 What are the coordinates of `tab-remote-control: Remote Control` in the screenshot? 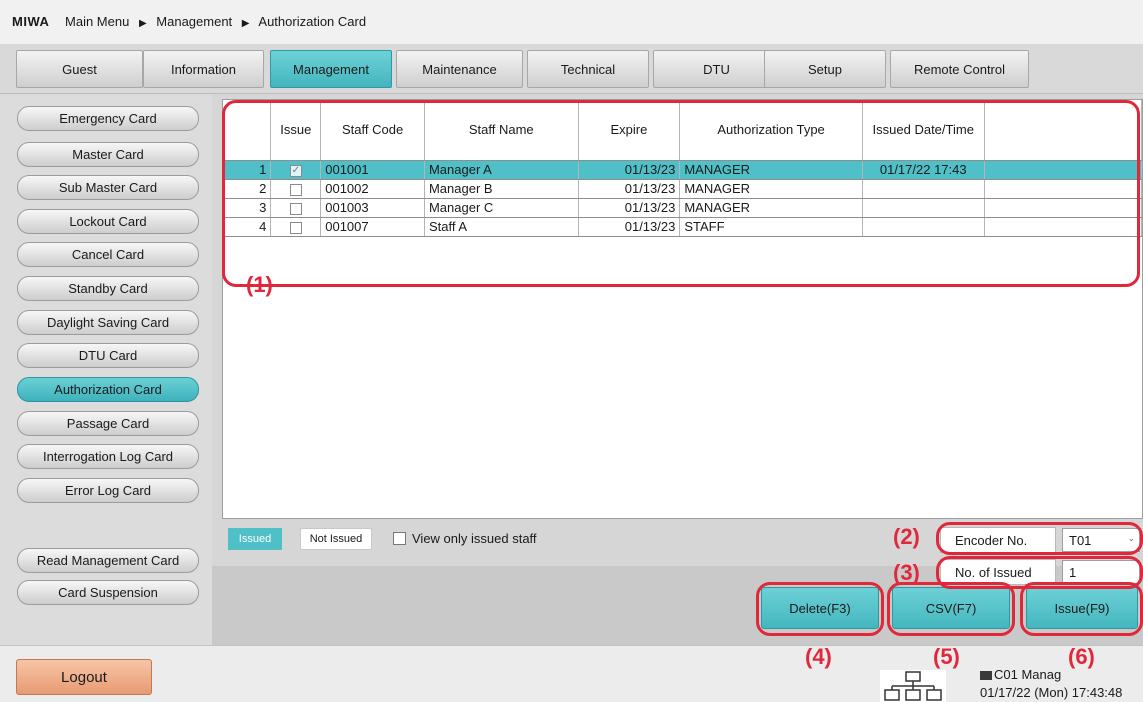 It's located at (959, 69).